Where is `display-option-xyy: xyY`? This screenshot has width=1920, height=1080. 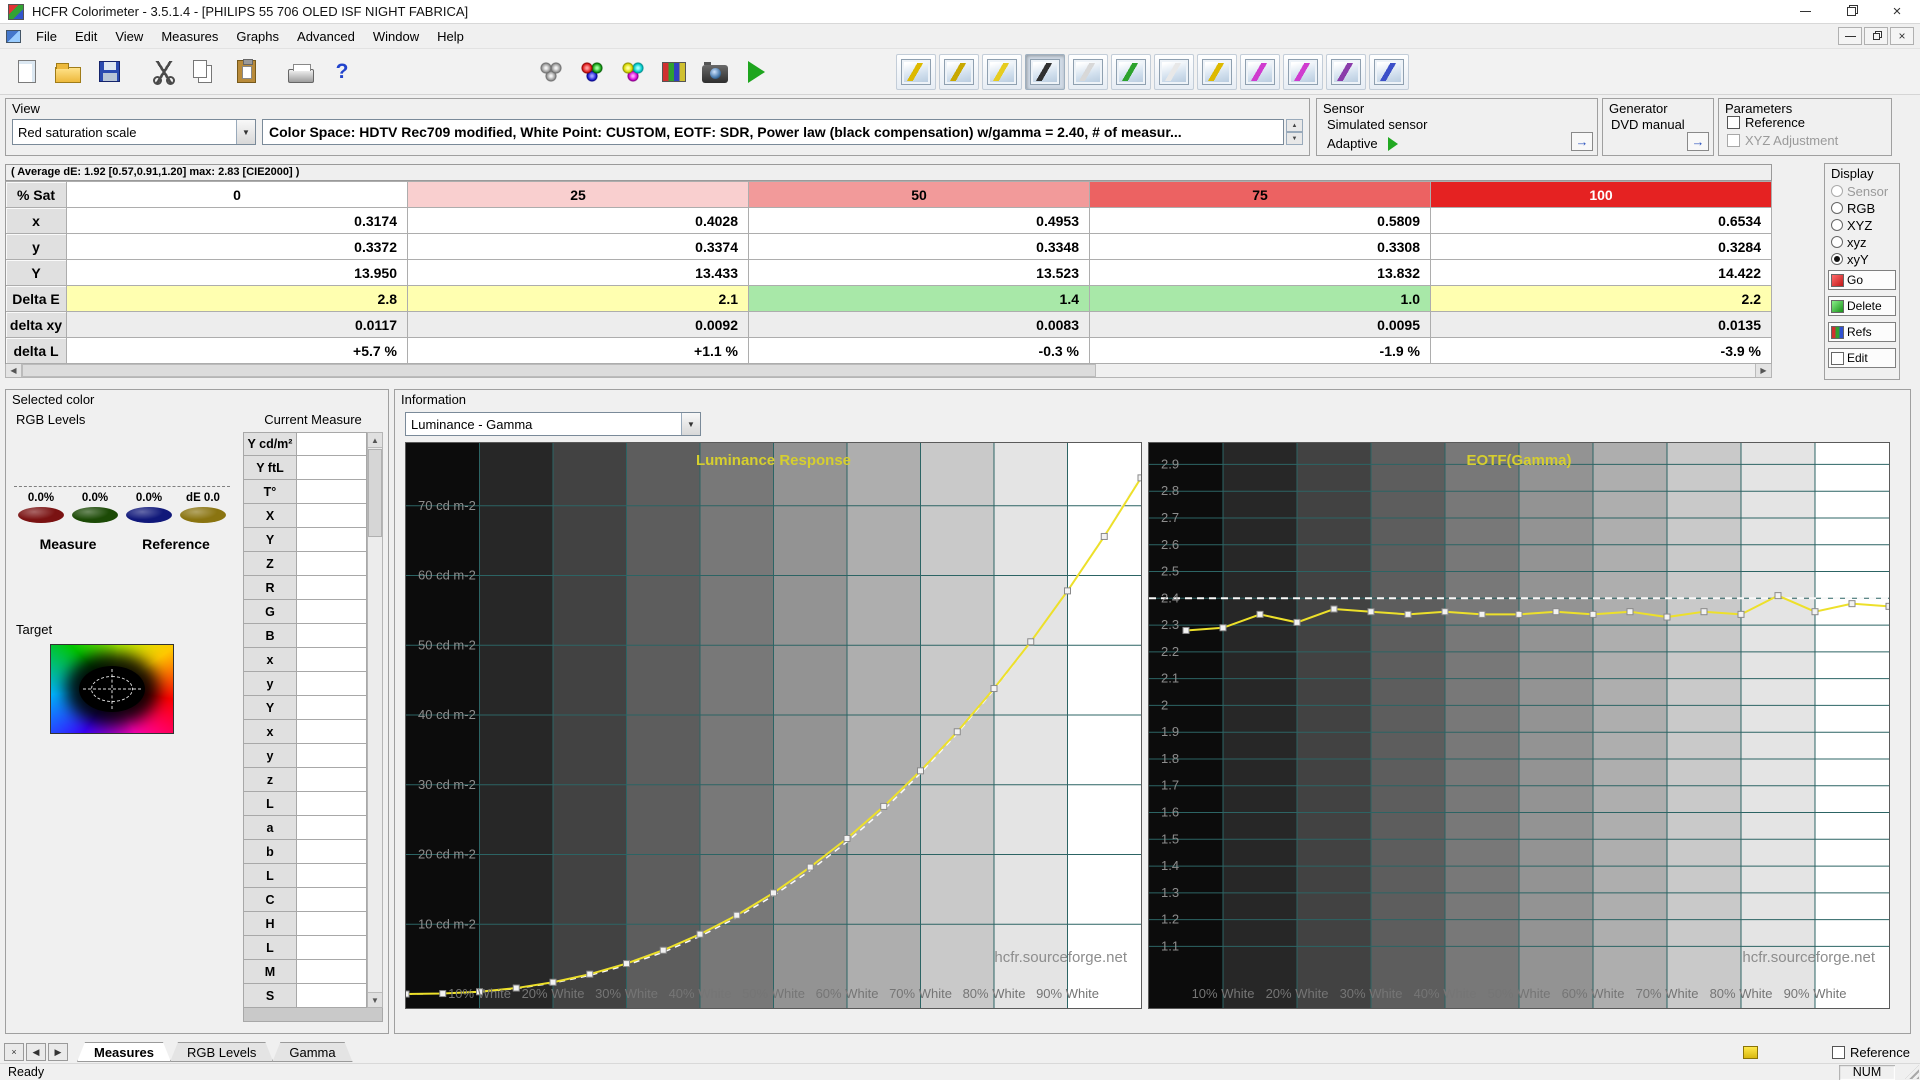
display-option-xyy: xyY is located at coordinates (1859, 259).